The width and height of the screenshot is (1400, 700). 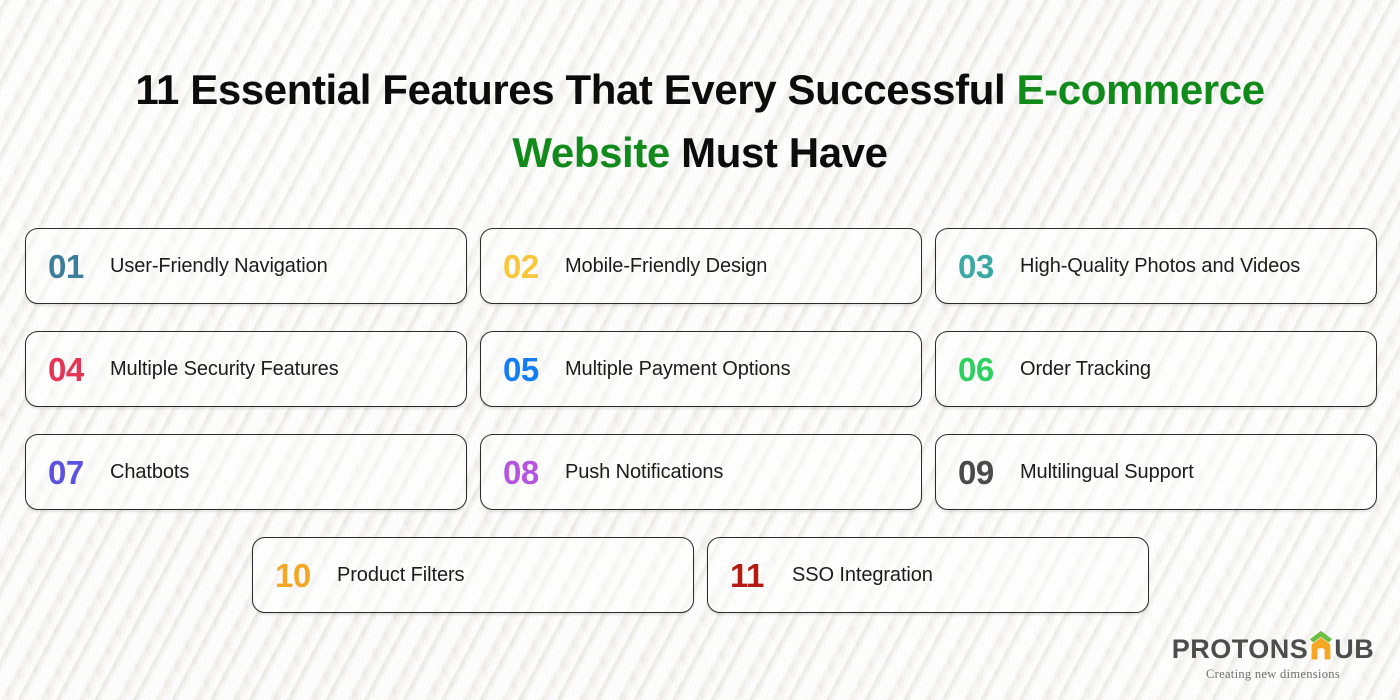 I want to click on feature-number-10: 10, so click(x=293, y=575).